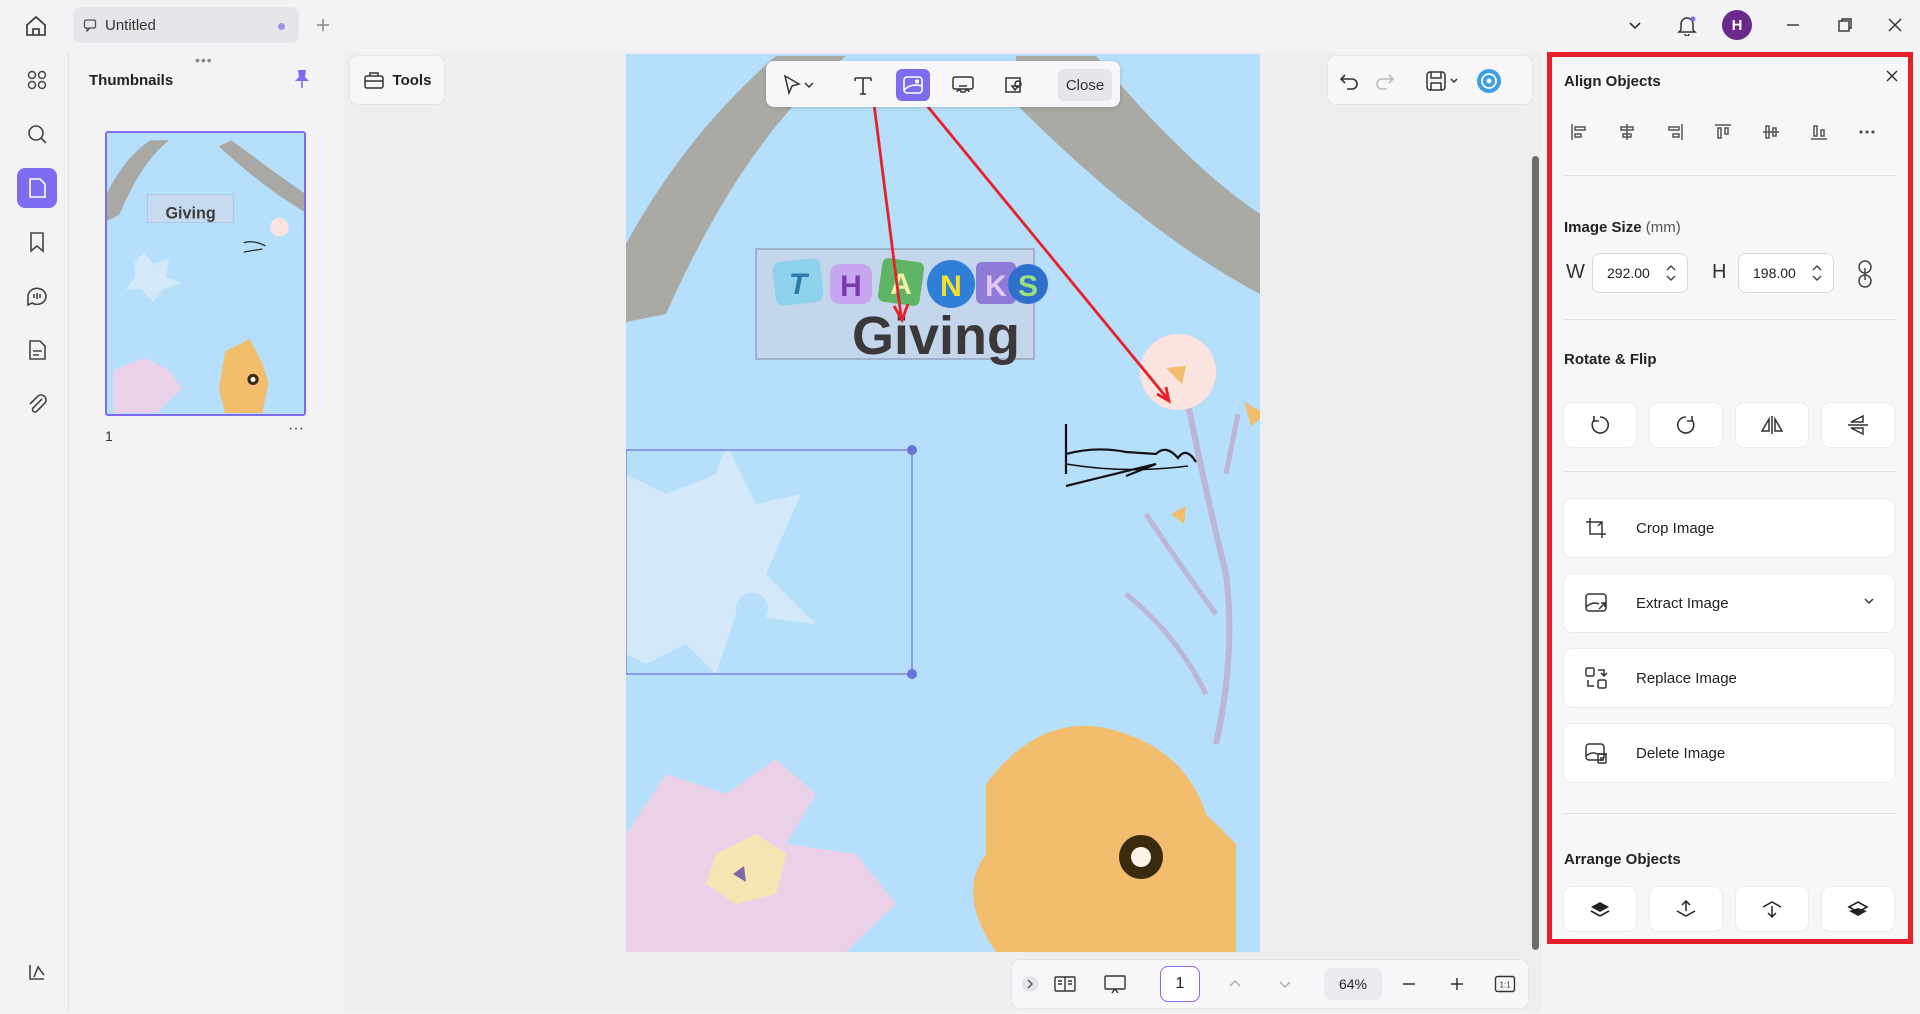  I want to click on expand-bar-button, so click(1030, 984).